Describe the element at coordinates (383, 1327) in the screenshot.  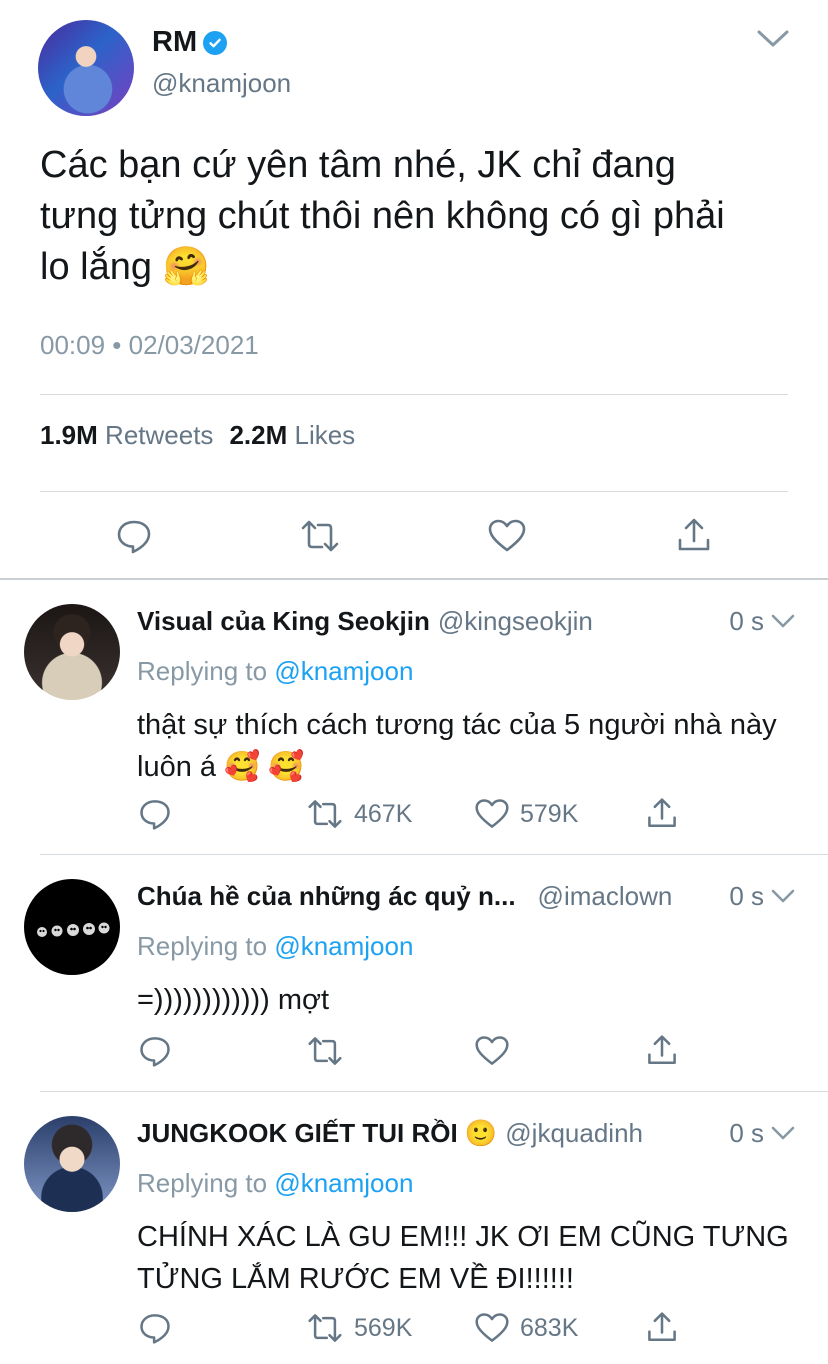
I see `retweet-count: 569K` at that location.